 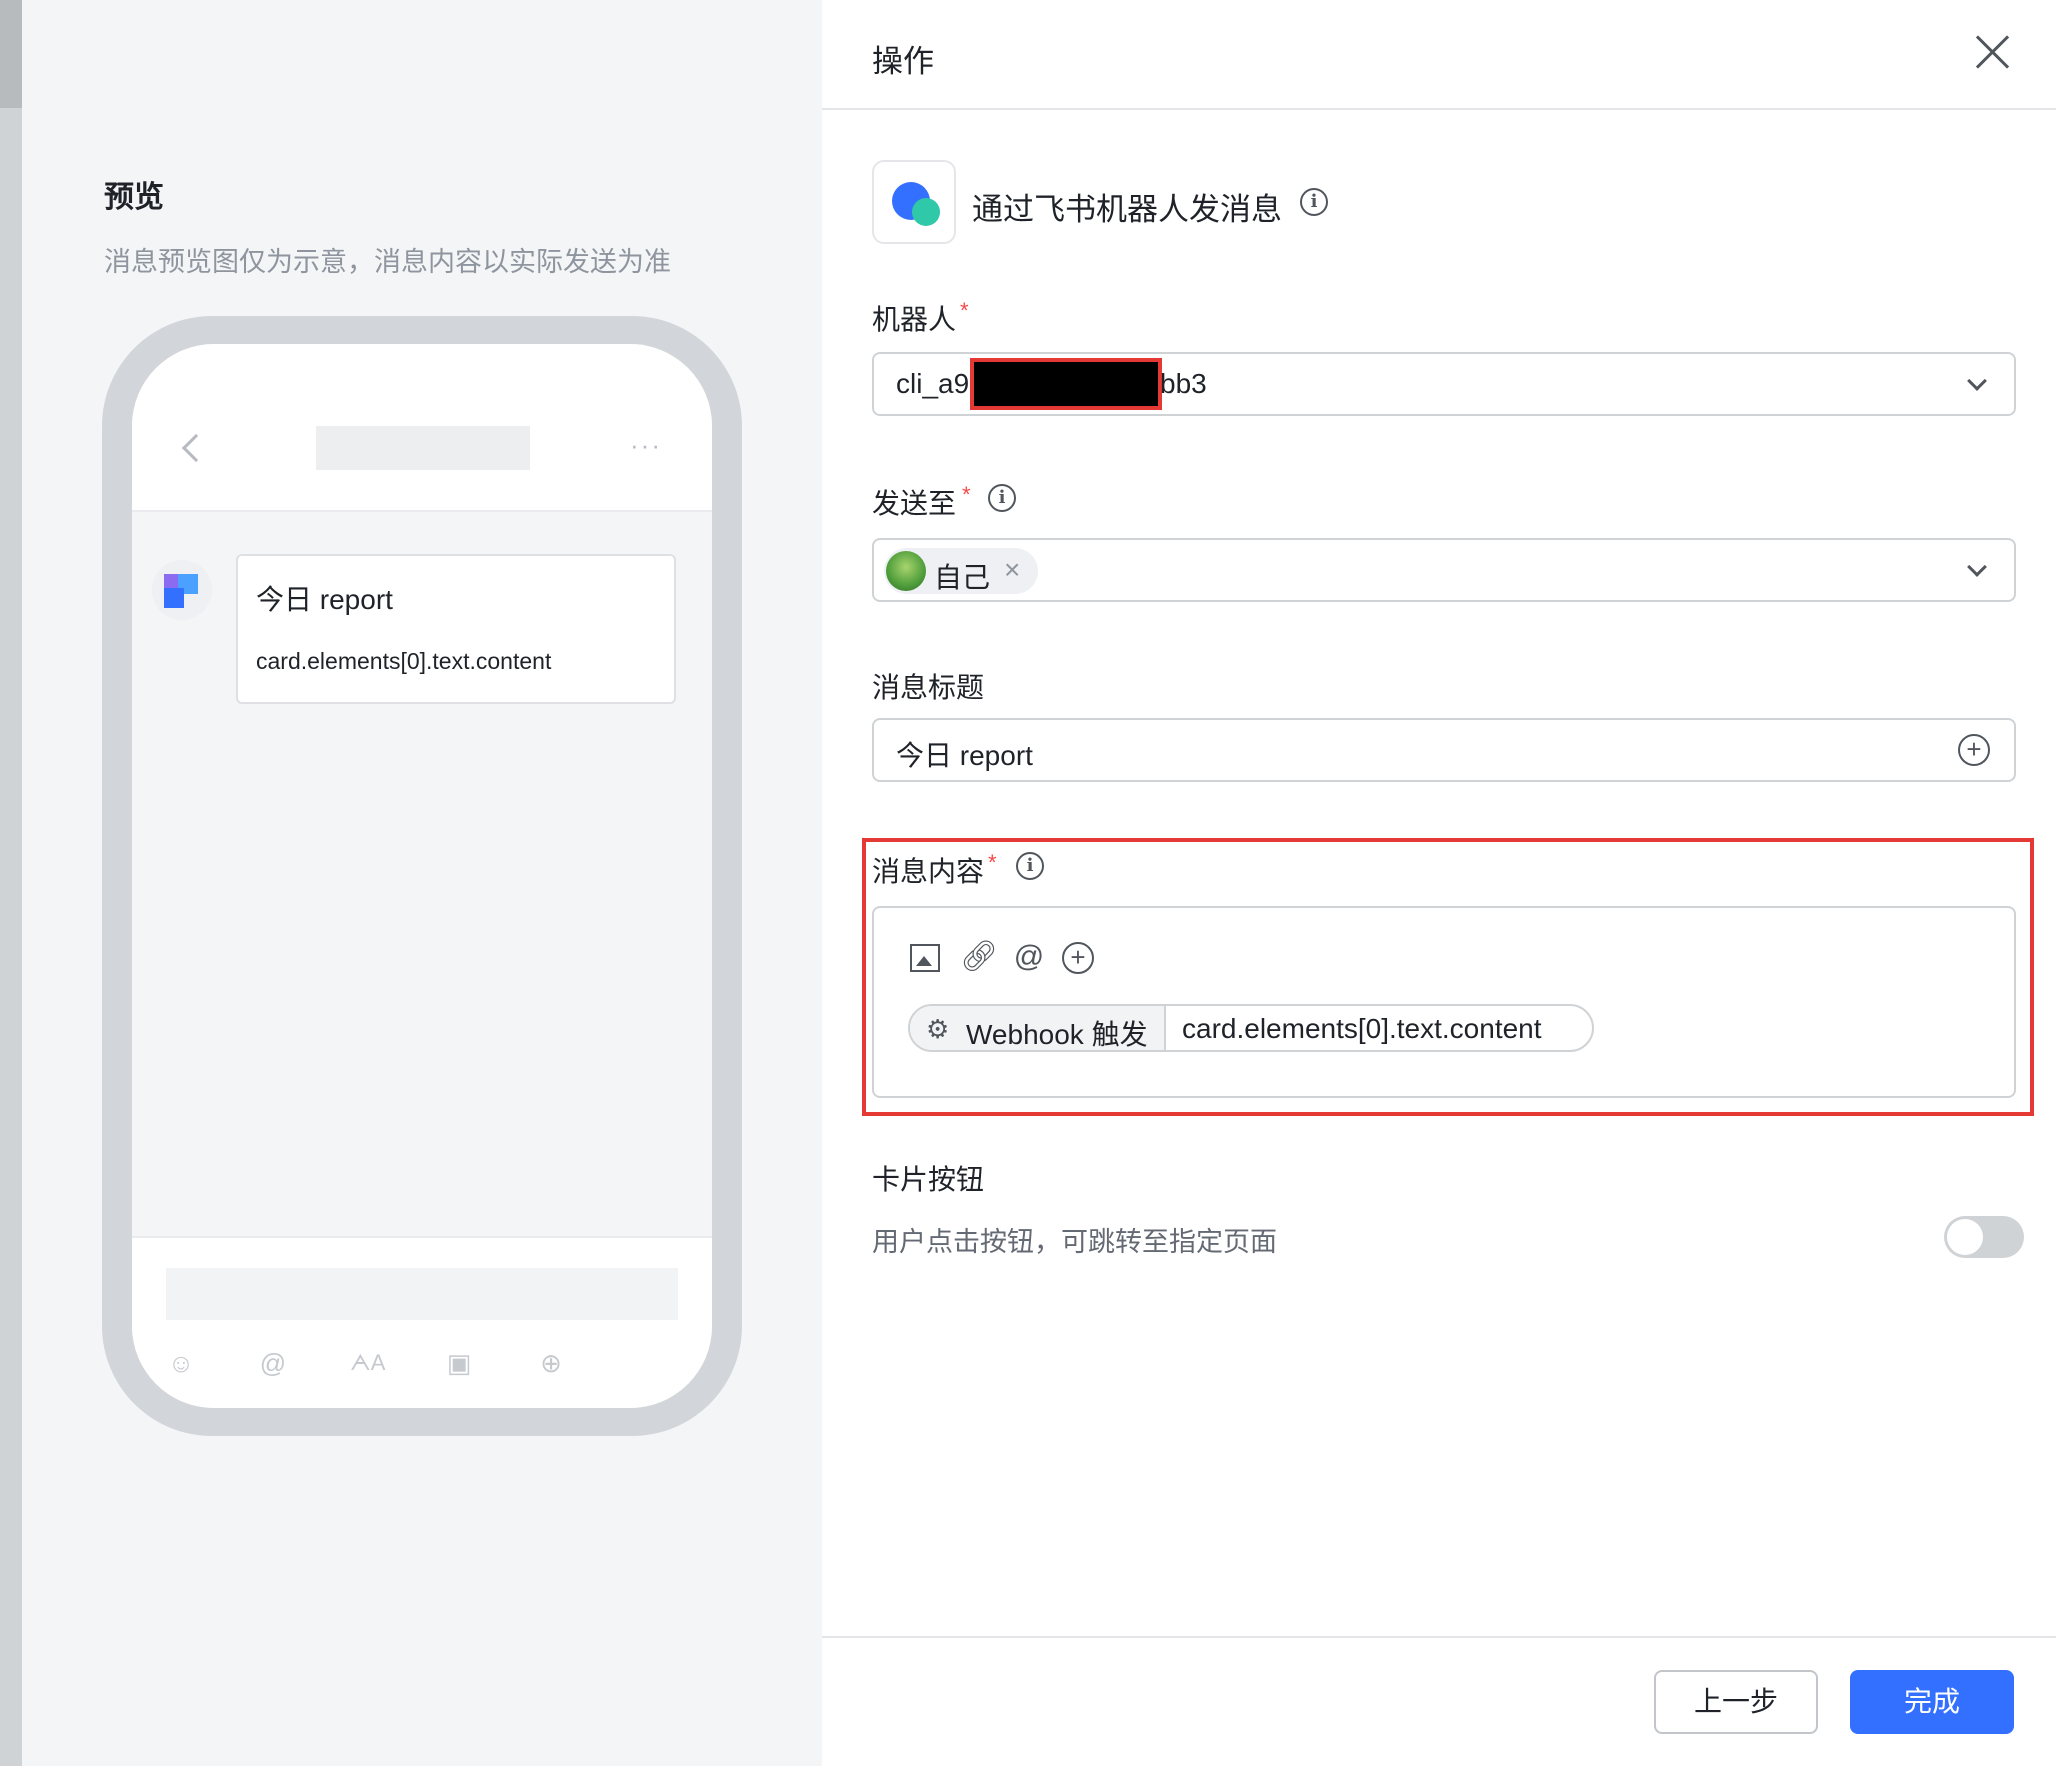 I want to click on message-title-value: 今日 report, so click(x=964, y=755).